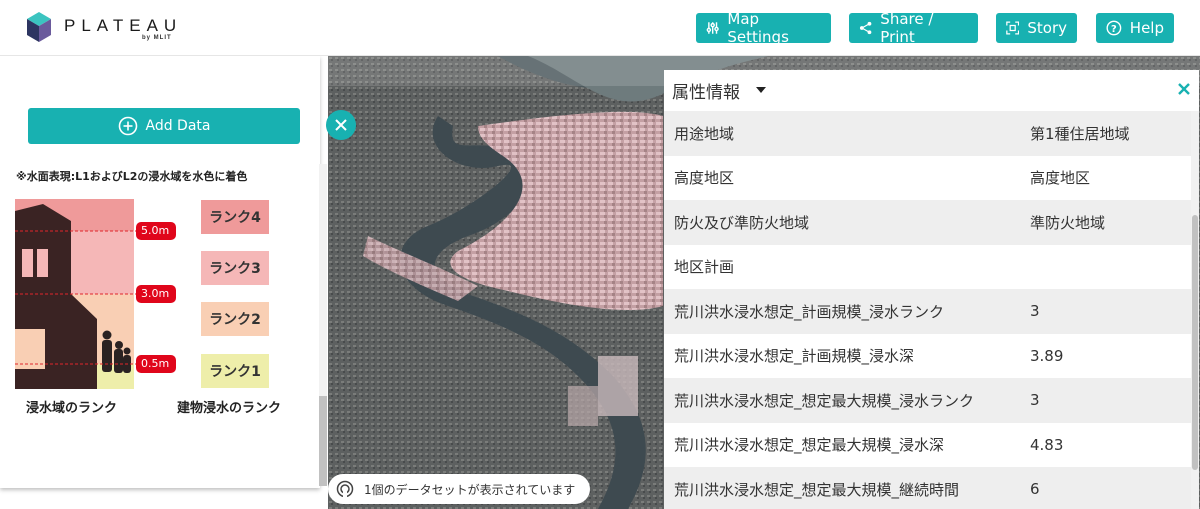 The height and width of the screenshot is (509, 1200). Describe the element at coordinates (123, 25) in the screenshot. I see `logo-text: PLATEAU` at that location.